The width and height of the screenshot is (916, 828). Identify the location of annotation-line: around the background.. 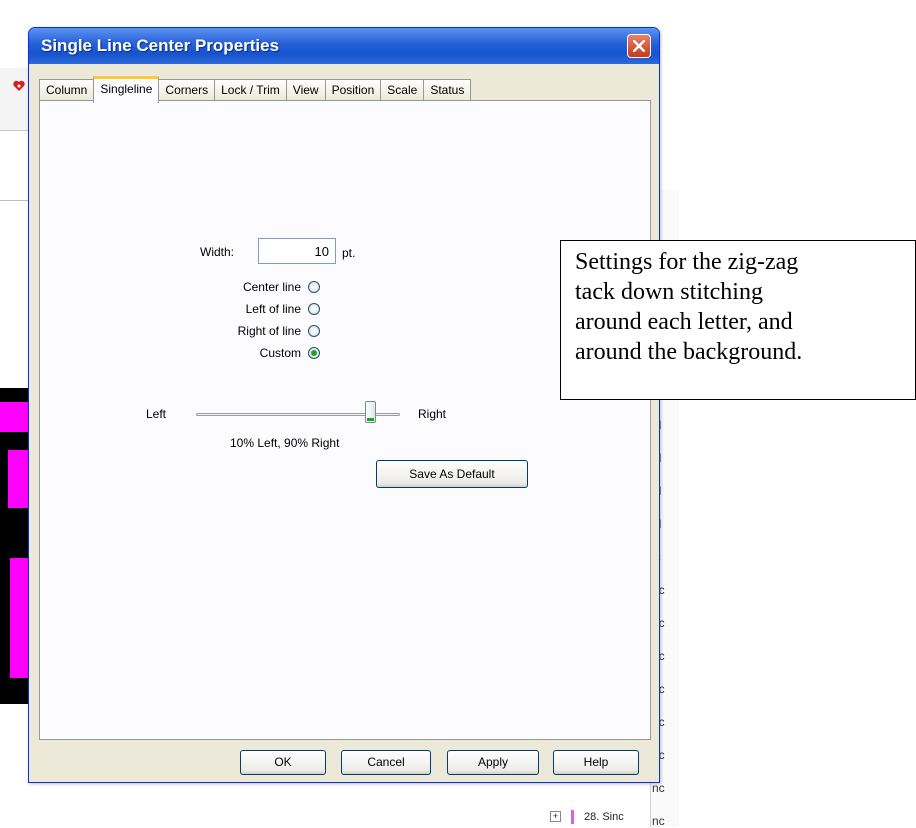
(689, 352).